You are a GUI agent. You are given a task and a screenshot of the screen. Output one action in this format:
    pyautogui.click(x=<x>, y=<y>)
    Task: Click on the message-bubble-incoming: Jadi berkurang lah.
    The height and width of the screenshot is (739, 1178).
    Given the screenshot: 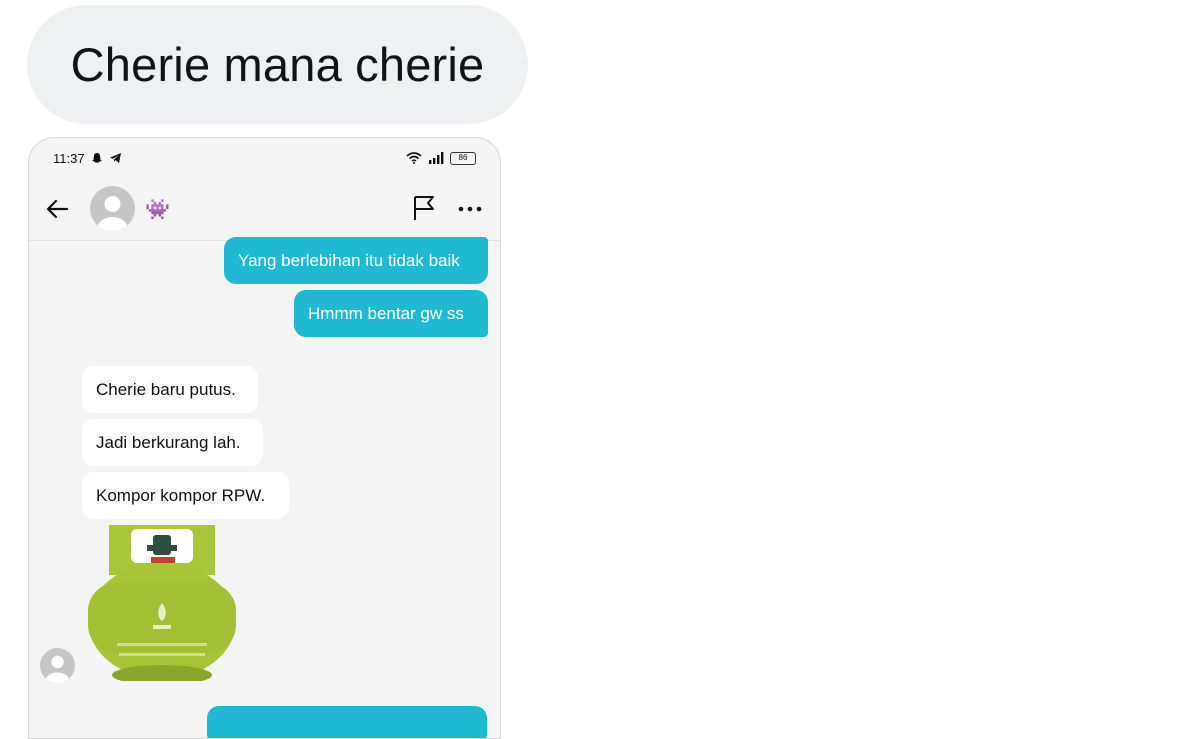 What is the action you would take?
    pyautogui.click(x=172, y=442)
    